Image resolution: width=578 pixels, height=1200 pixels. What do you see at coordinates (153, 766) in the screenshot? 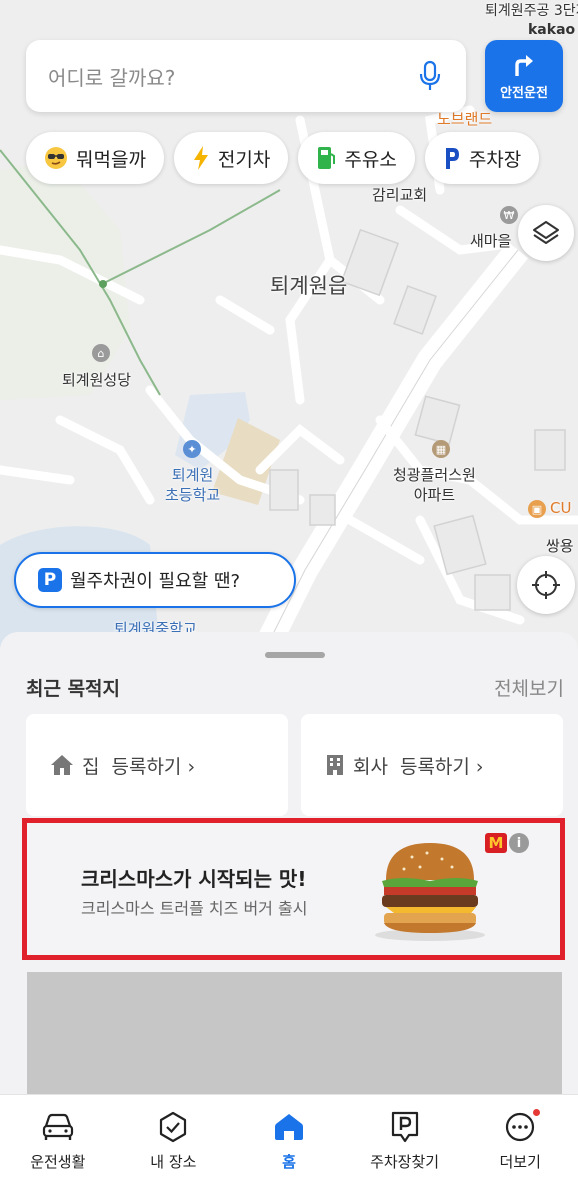
I see `home-register-label: 등록하기 ›` at bounding box center [153, 766].